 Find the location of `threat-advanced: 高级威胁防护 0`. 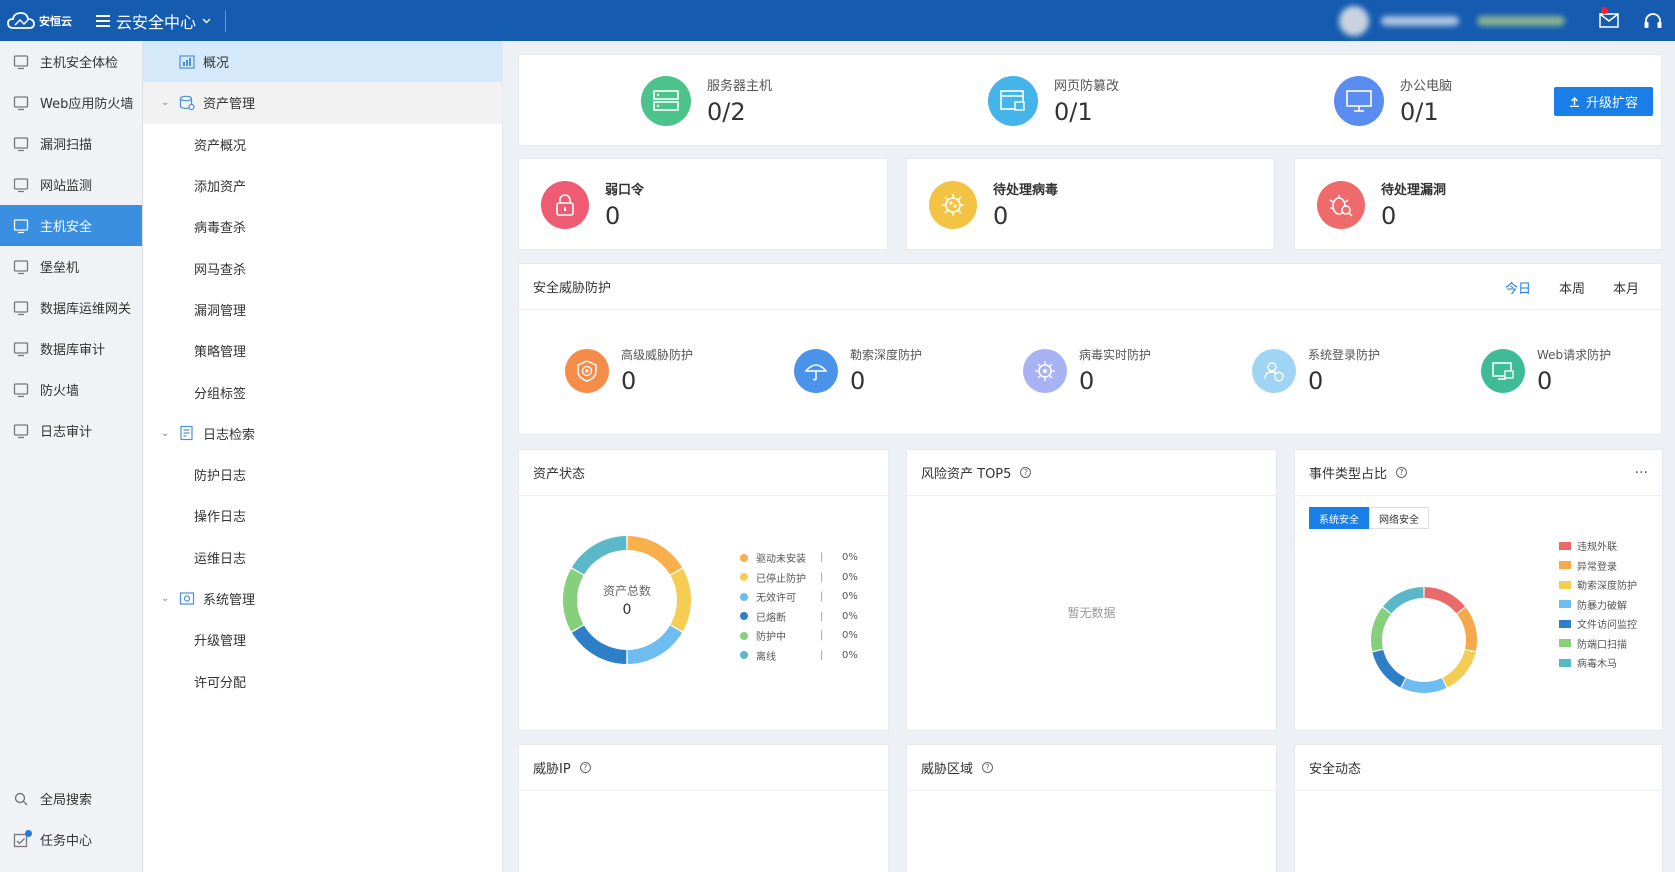

threat-advanced: 高级威胁防护 0 is located at coordinates (629, 370).